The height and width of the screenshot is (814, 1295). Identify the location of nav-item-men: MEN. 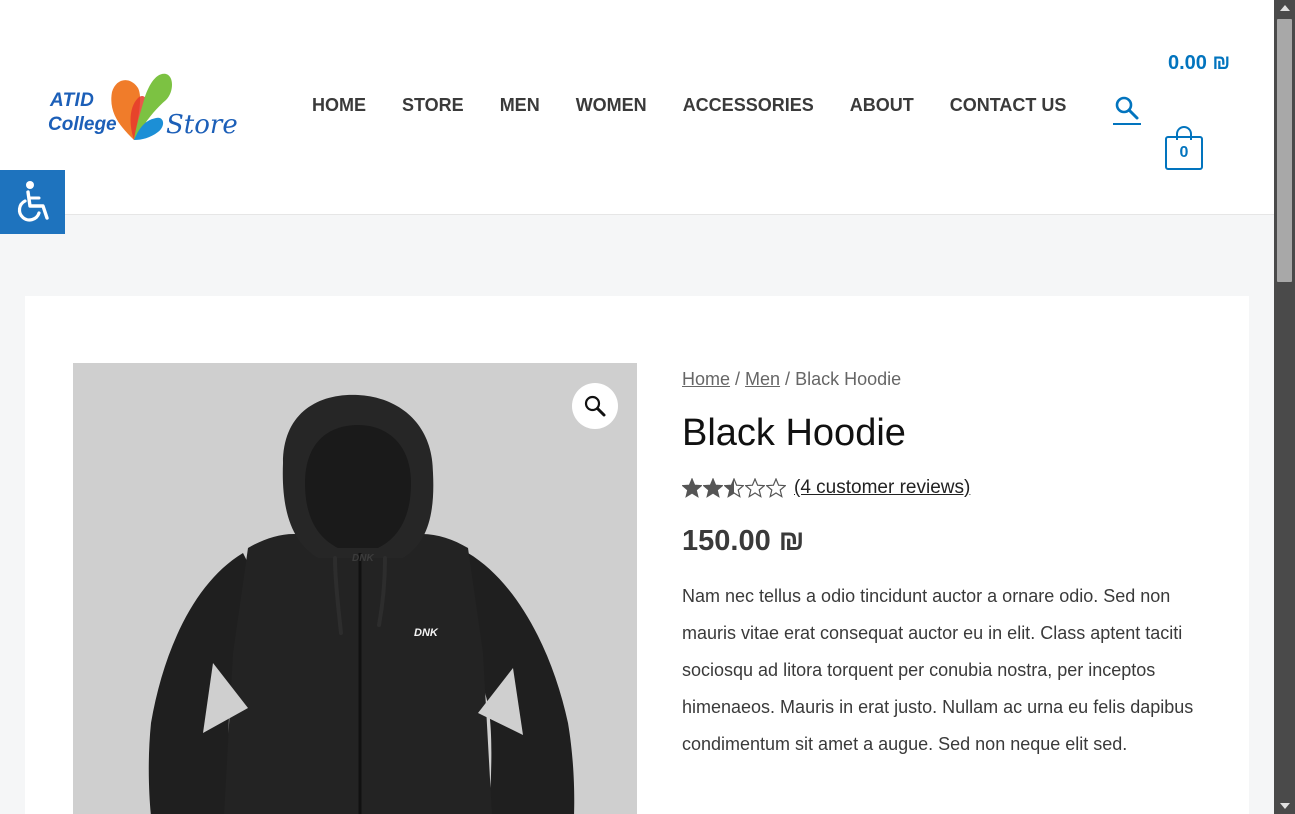
(520, 105).